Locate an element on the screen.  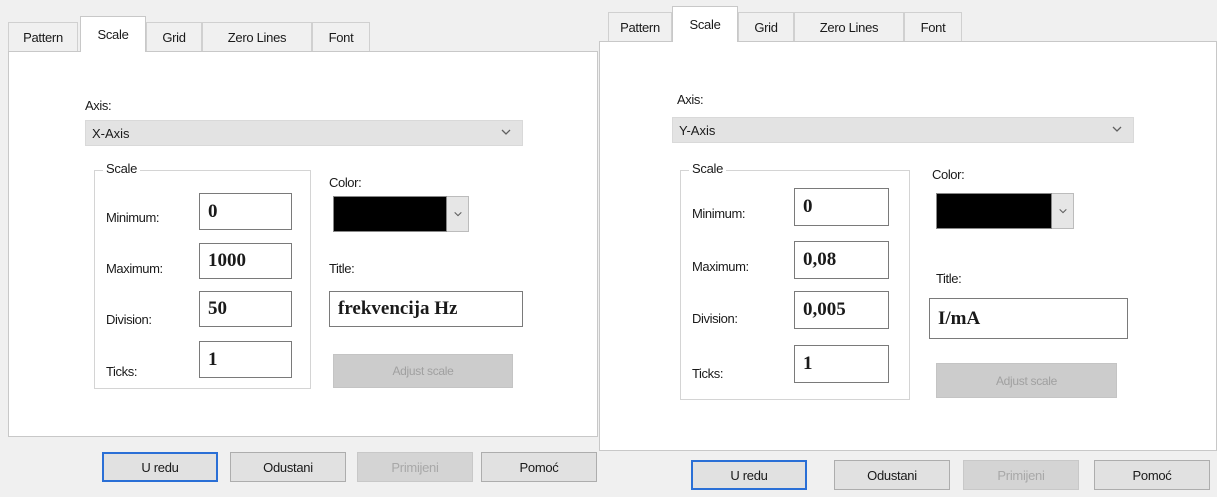
axis-select: X-Axis is located at coordinates (304, 133).